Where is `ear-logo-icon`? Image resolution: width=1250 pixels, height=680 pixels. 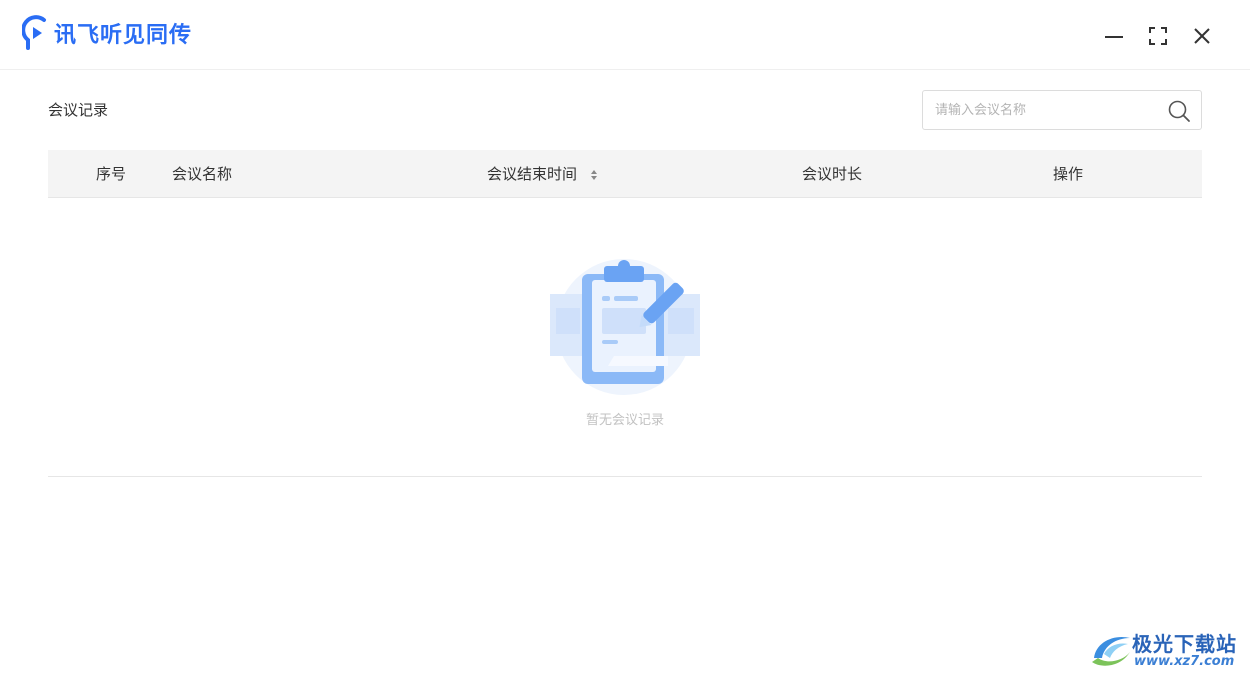 ear-logo-icon is located at coordinates (34, 32).